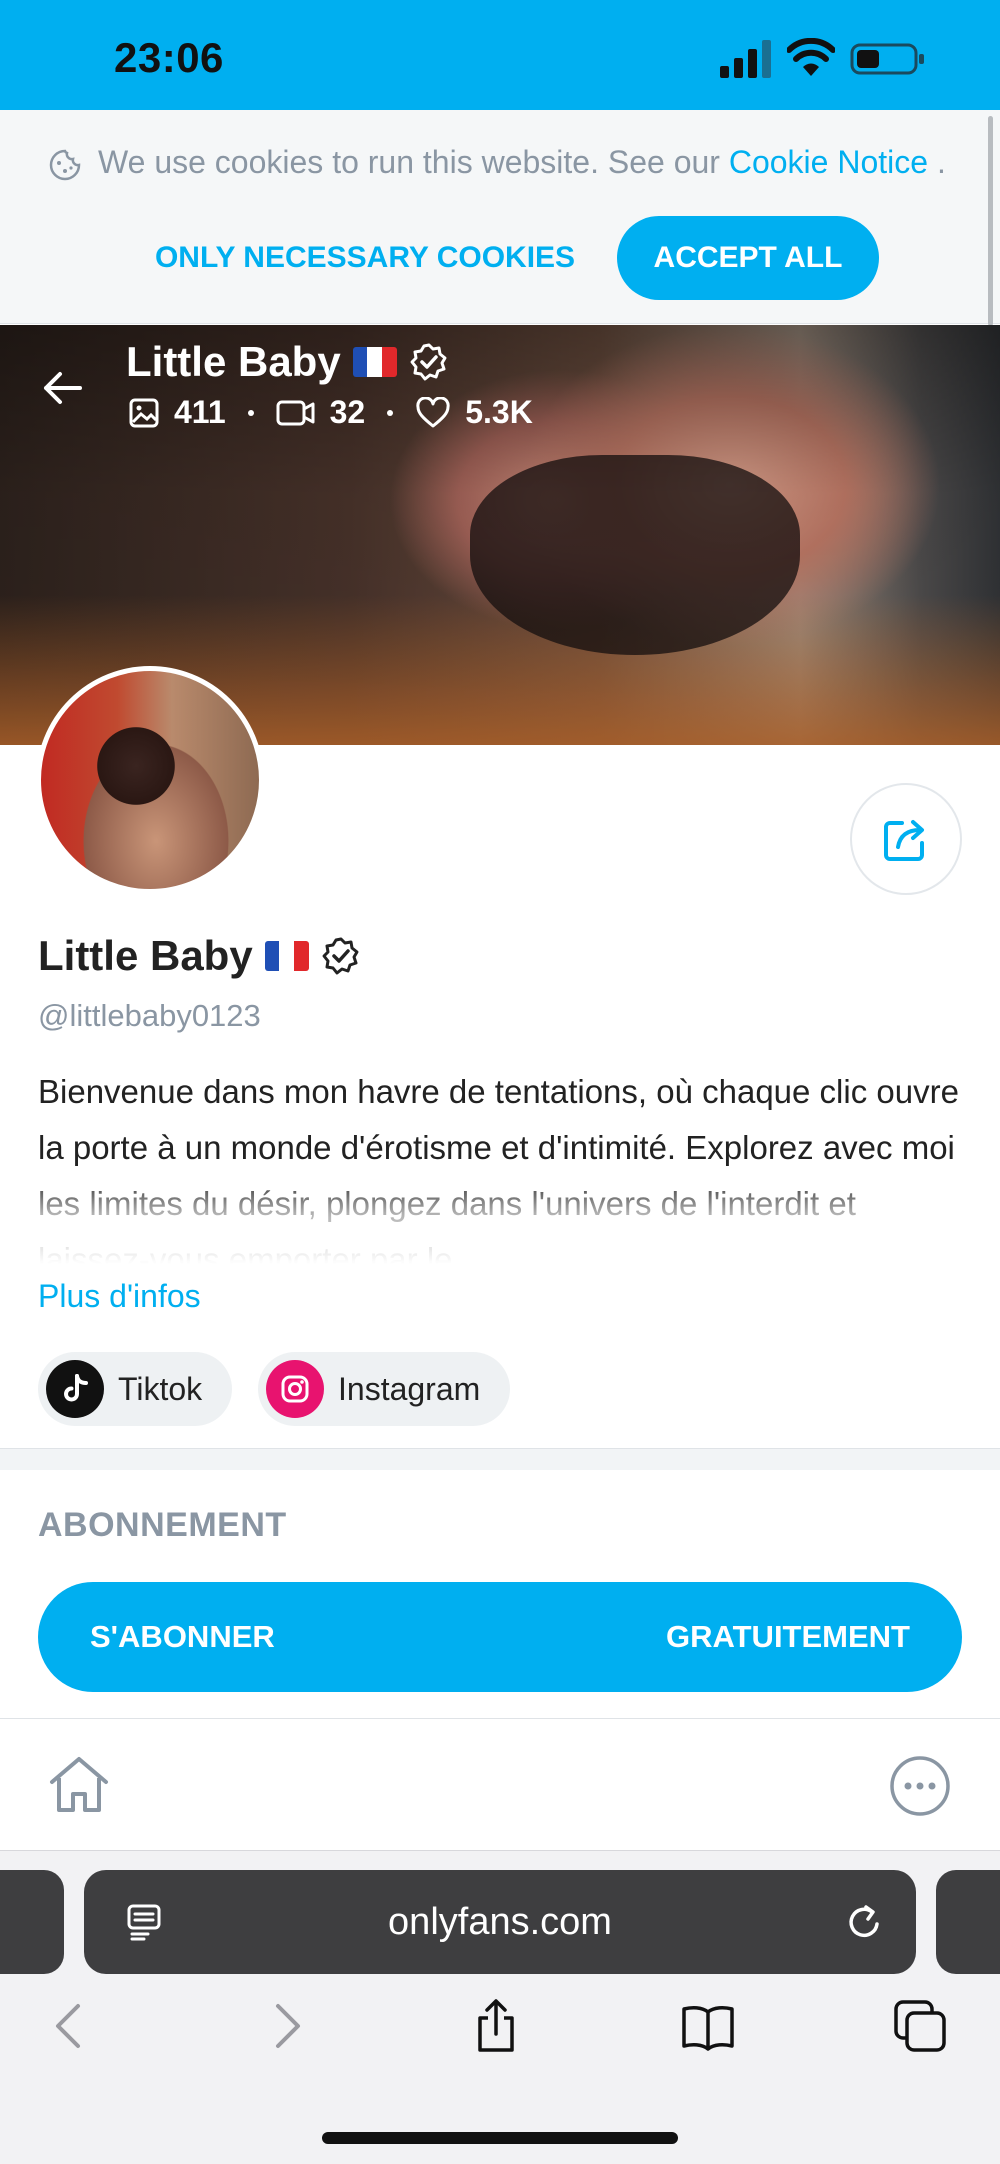  I want to click on accept-all-button: ACCEPT ALL, so click(748, 258).